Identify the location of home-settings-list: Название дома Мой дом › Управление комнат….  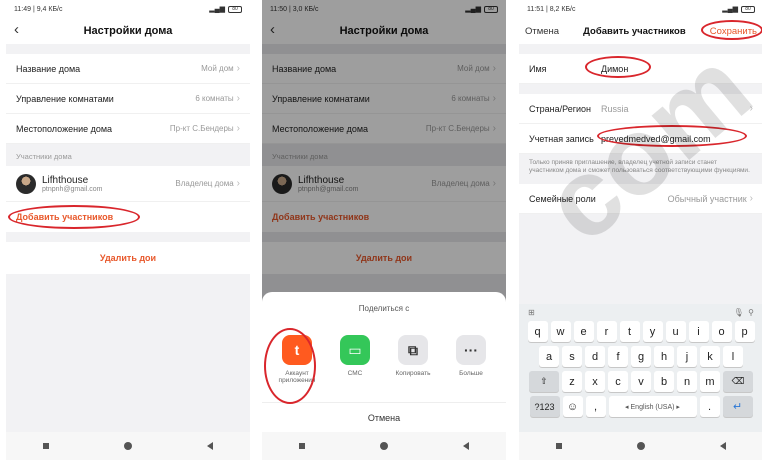
(128, 99).